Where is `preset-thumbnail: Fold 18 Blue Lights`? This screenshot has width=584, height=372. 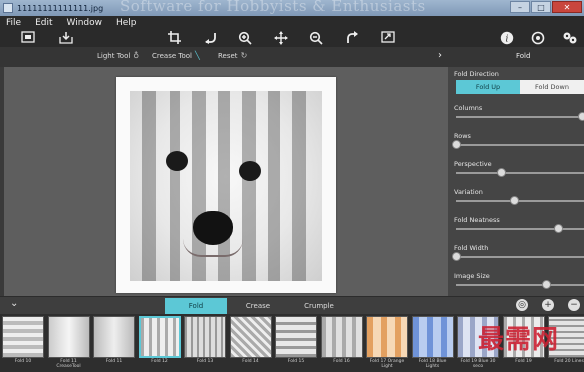
preset-thumbnail: Fold 18 Blue Lights is located at coordinates (432, 344).